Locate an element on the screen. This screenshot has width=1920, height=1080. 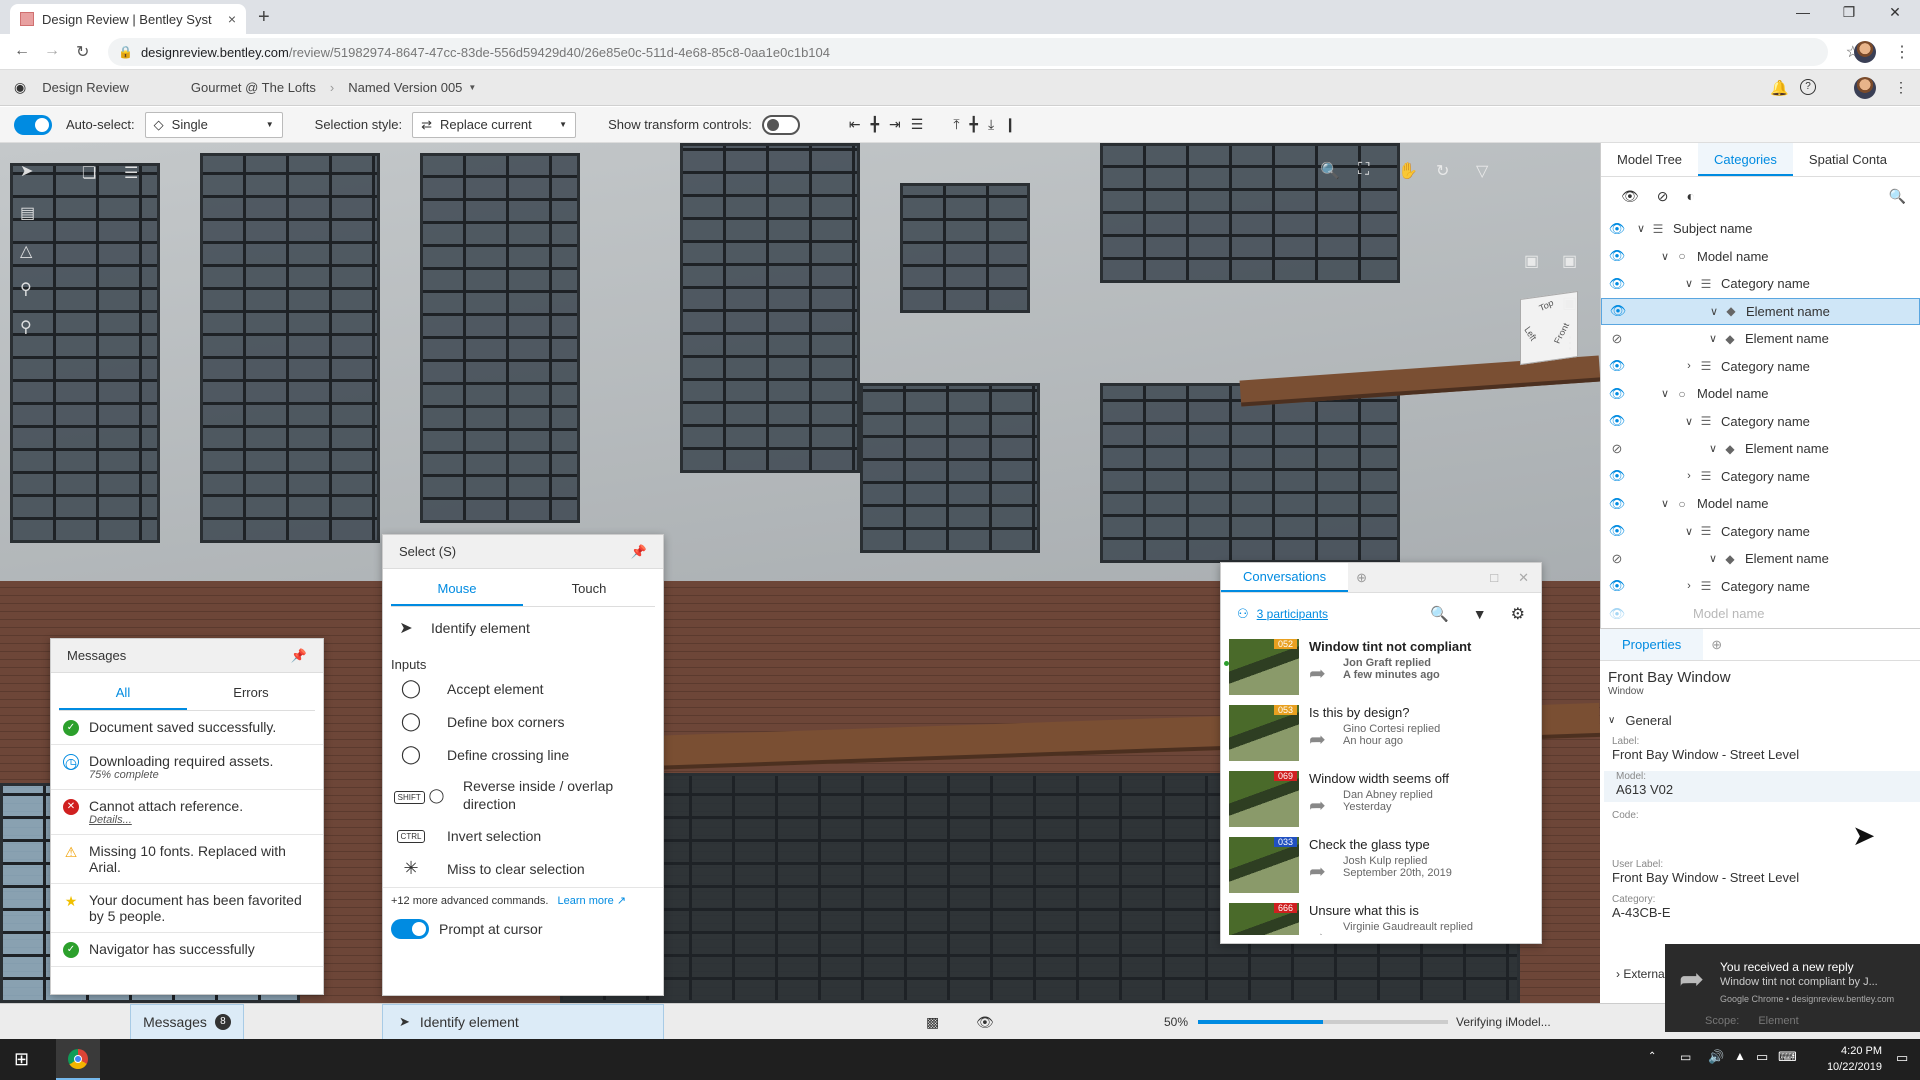
app-name: Design Review is located at coordinates (85, 87).